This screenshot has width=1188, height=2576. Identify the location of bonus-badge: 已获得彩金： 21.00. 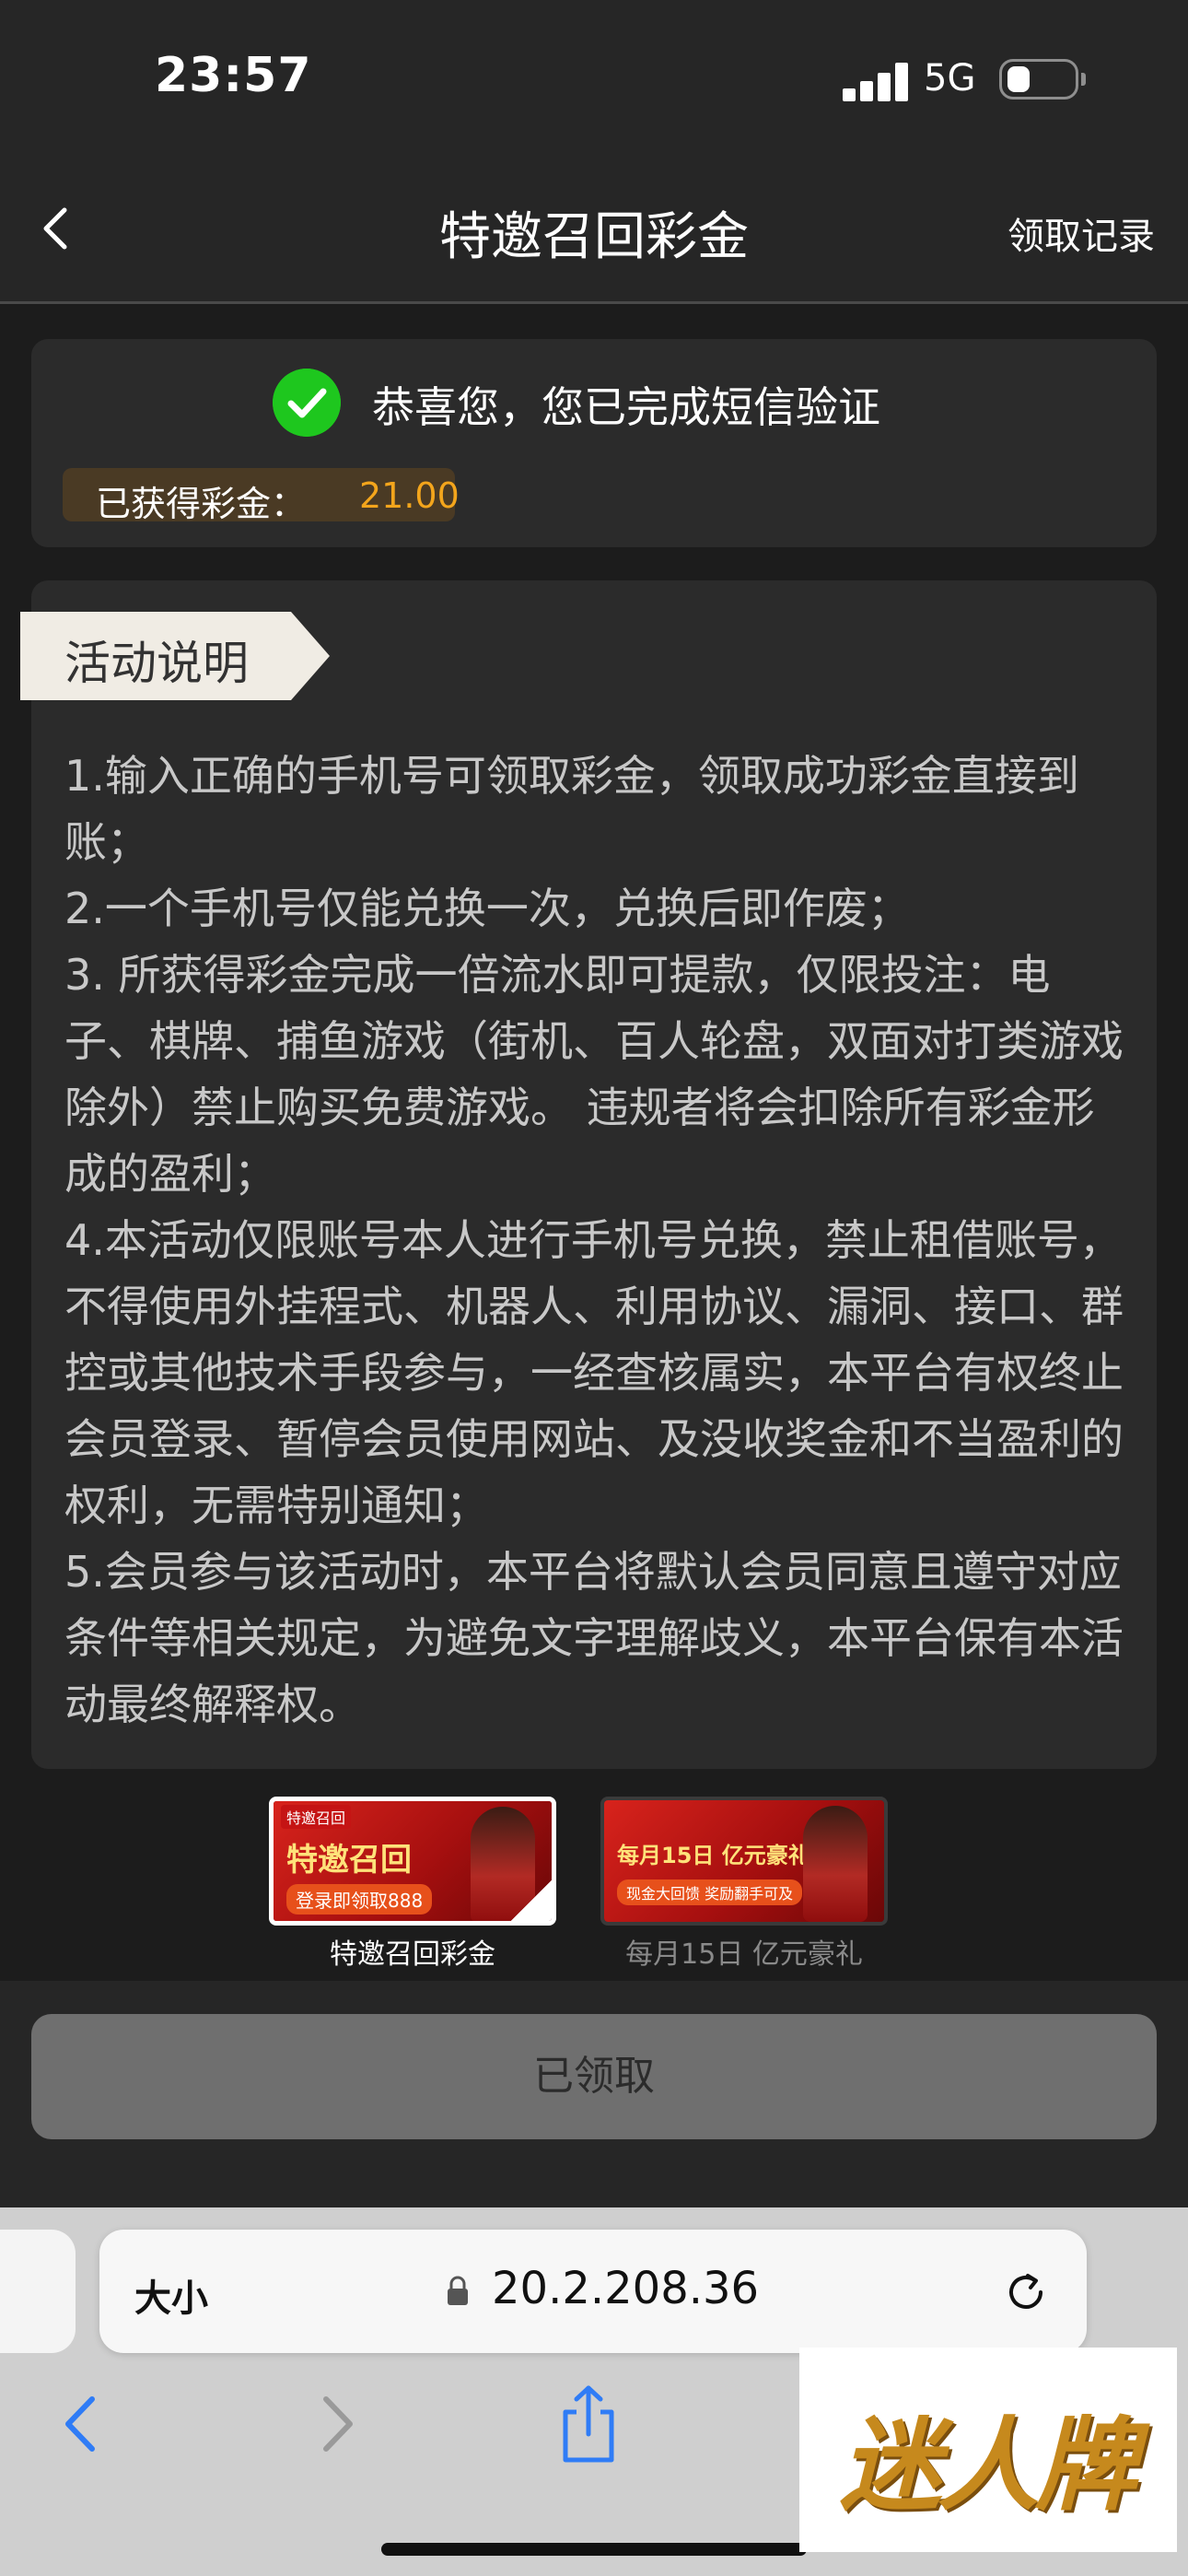
(261, 496).